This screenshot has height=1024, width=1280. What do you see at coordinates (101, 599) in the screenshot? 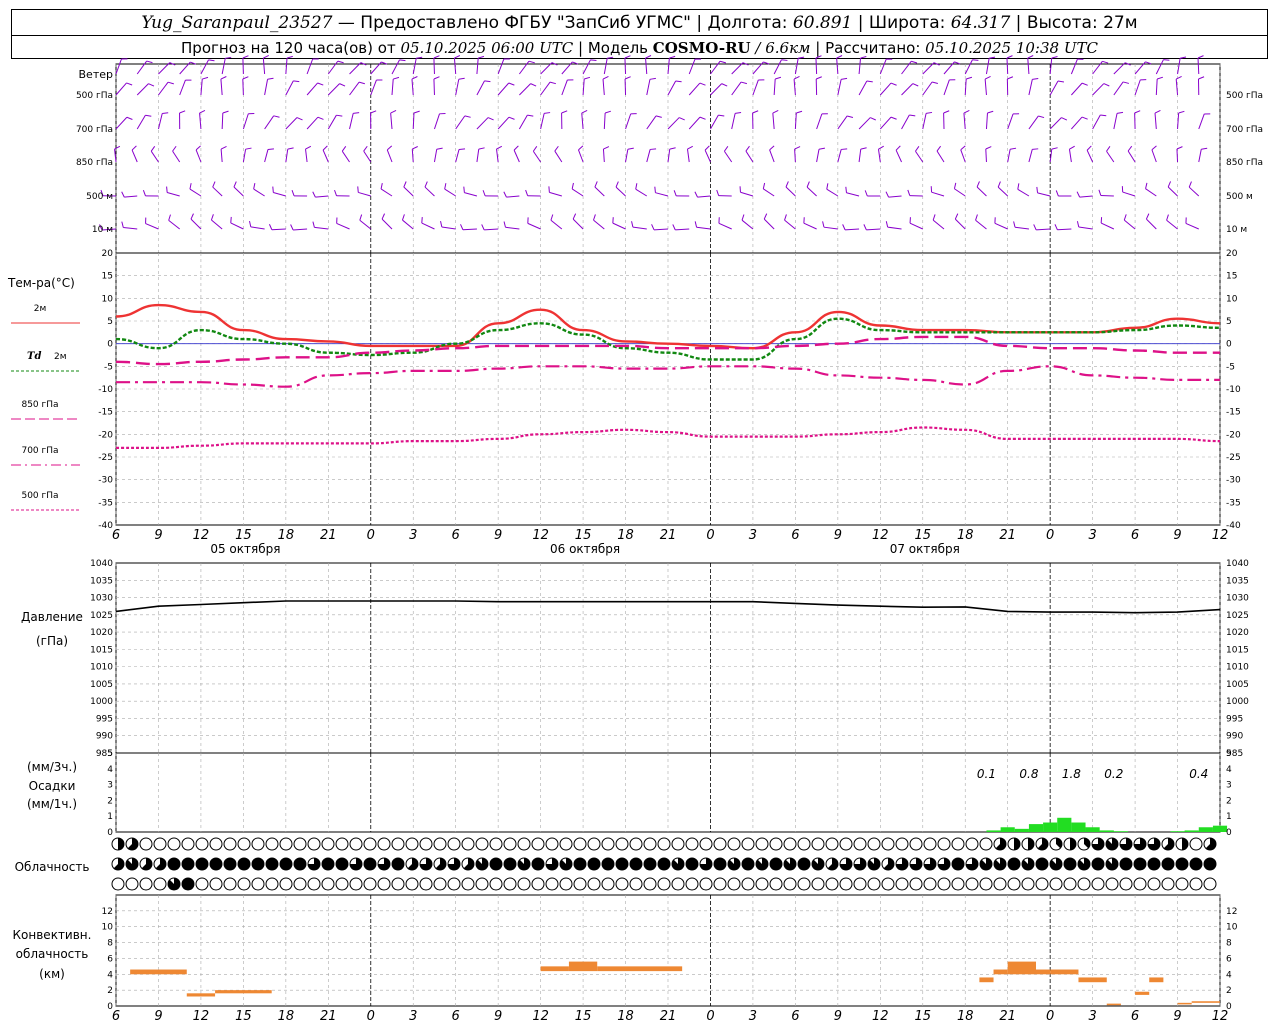
I see `pressure-panel-ytick-left: 1030` at bounding box center [101, 599].